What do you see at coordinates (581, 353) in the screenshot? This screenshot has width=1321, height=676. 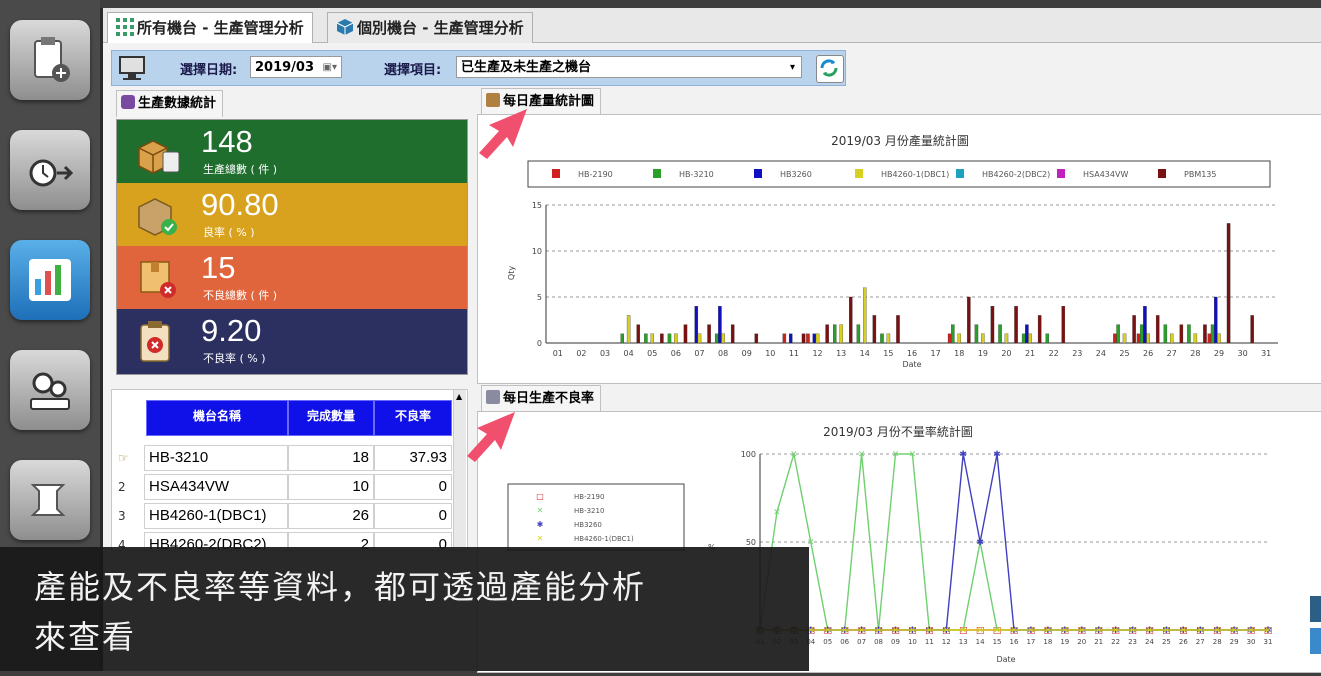 I see `x-tick-label: 02` at bounding box center [581, 353].